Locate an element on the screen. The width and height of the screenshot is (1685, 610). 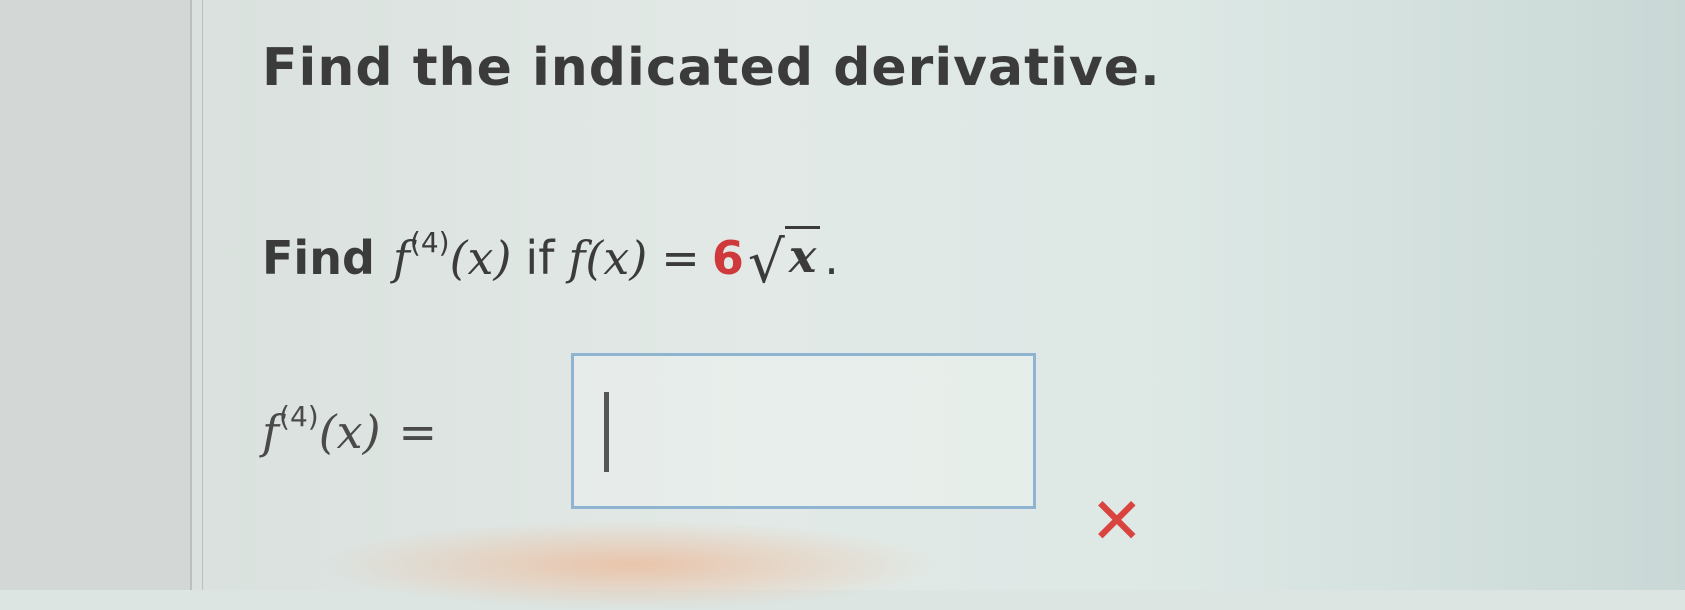
question-equals: = is located at coordinates (680, 258).